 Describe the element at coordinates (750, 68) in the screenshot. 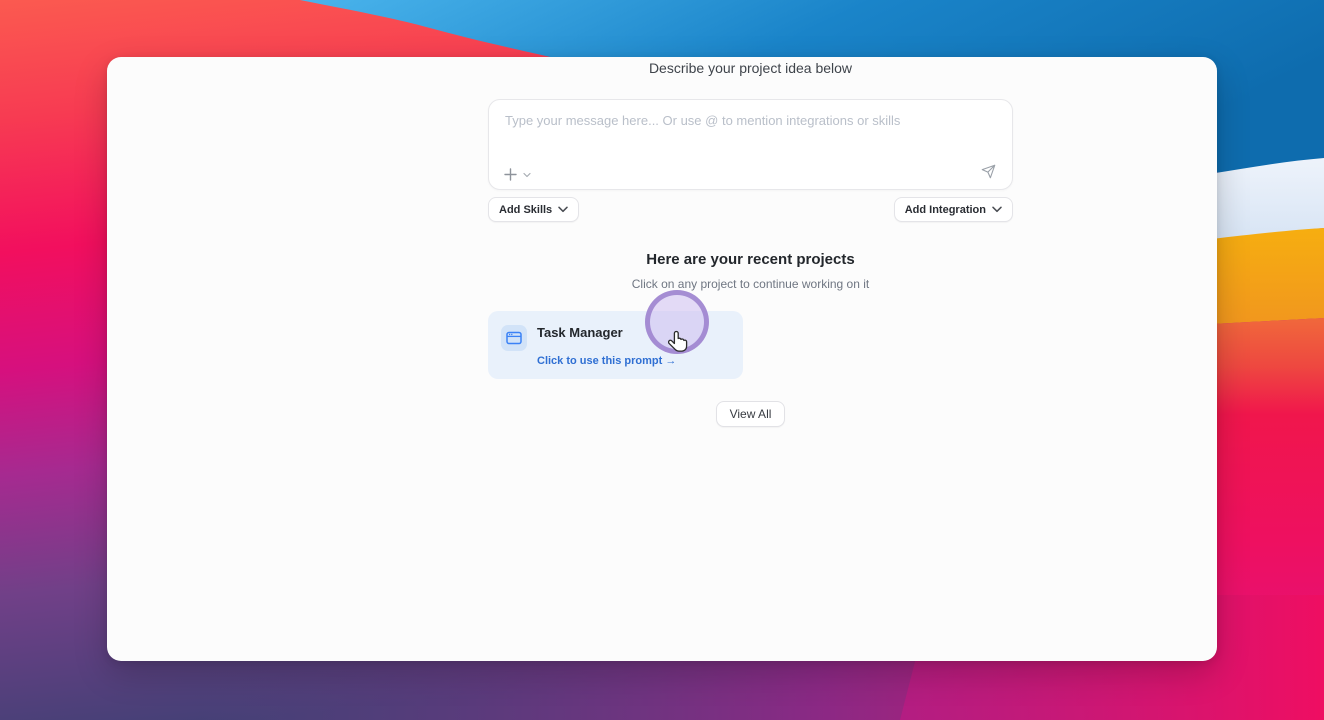

I see `page-title: Describe your project idea below` at that location.